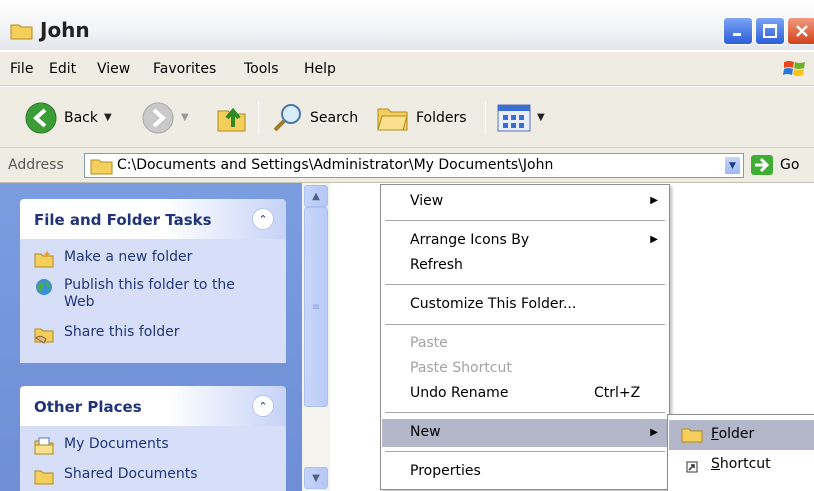 This screenshot has width=814, height=491. I want to click on menu-item-properties: Properties, so click(525, 472).